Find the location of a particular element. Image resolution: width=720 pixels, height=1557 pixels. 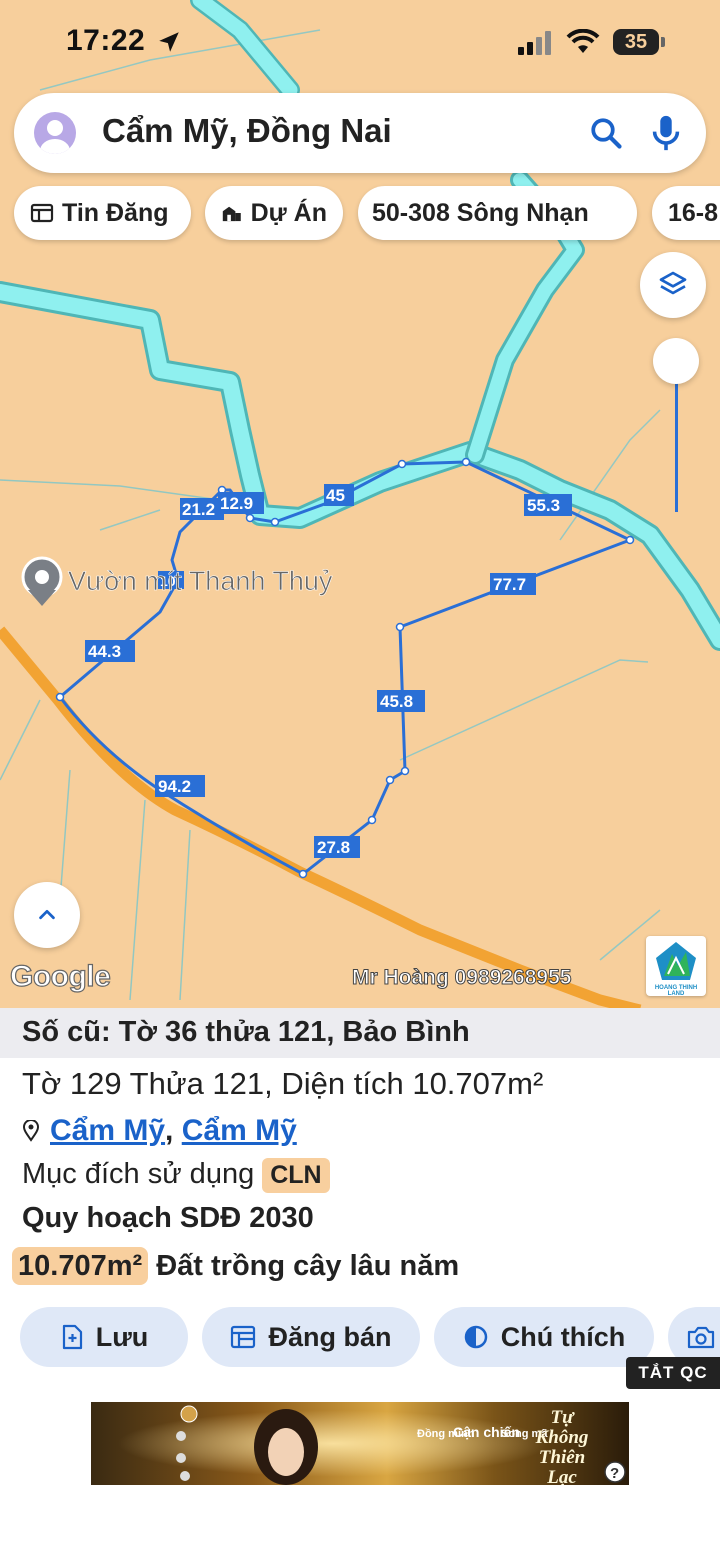

legend-button: Chú thích is located at coordinates (544, 1337).